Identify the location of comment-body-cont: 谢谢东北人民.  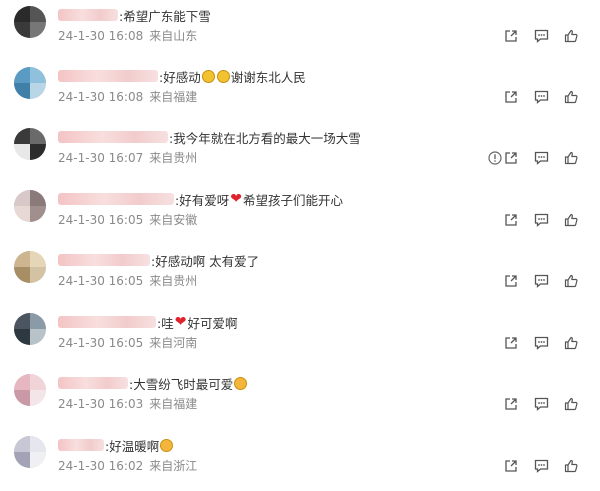
(268, 77).